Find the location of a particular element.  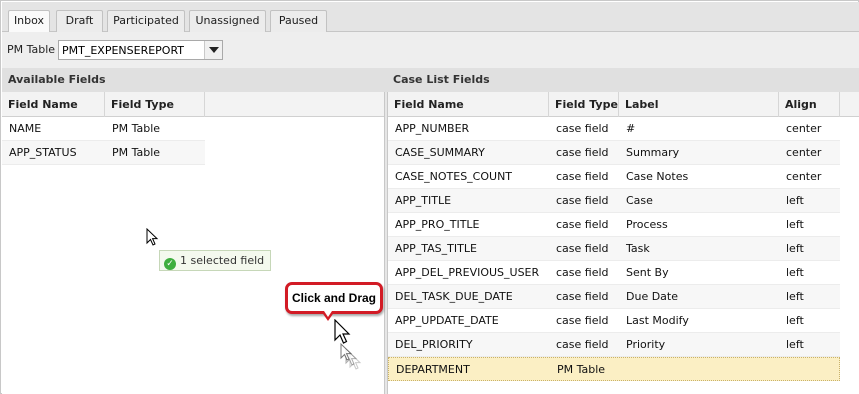

chevron-down-icon is located at coordinates (214, 50).